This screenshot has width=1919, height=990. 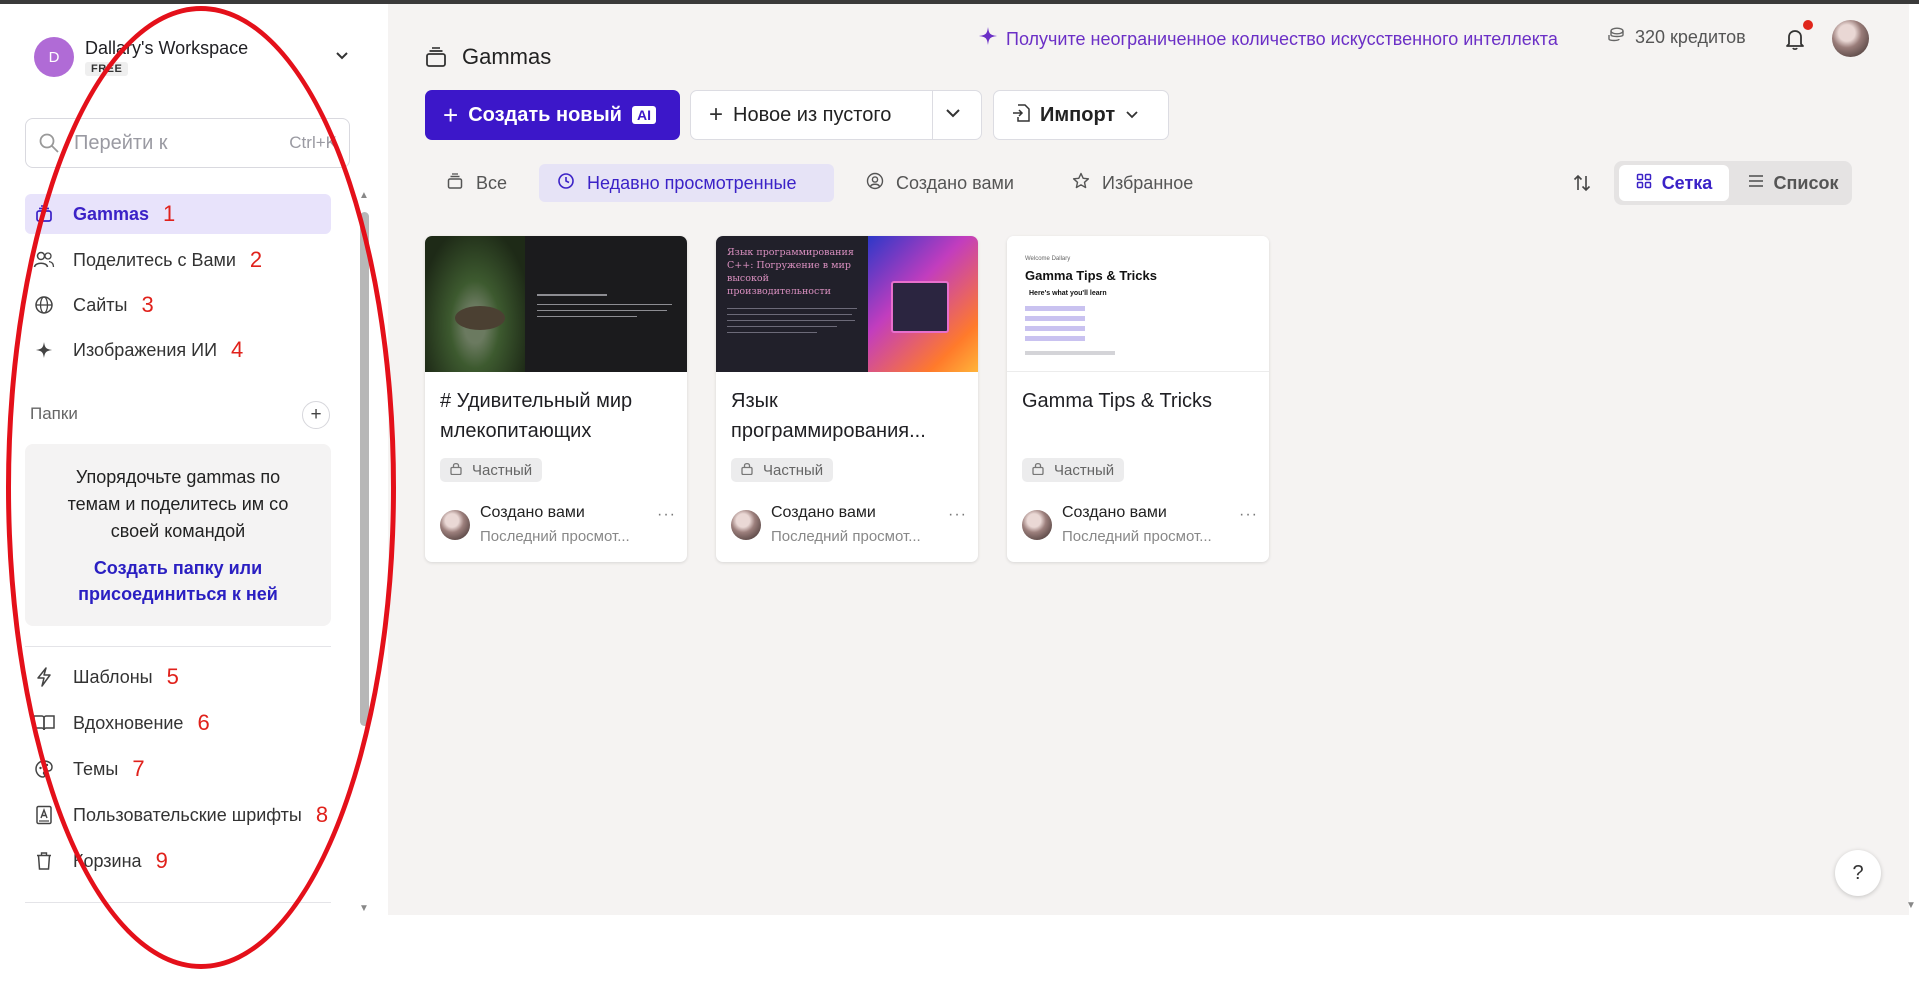 What do you see at coordinates (44, 815) in the screenshot?
I see `font-icon` at bounding box center [44, 815].